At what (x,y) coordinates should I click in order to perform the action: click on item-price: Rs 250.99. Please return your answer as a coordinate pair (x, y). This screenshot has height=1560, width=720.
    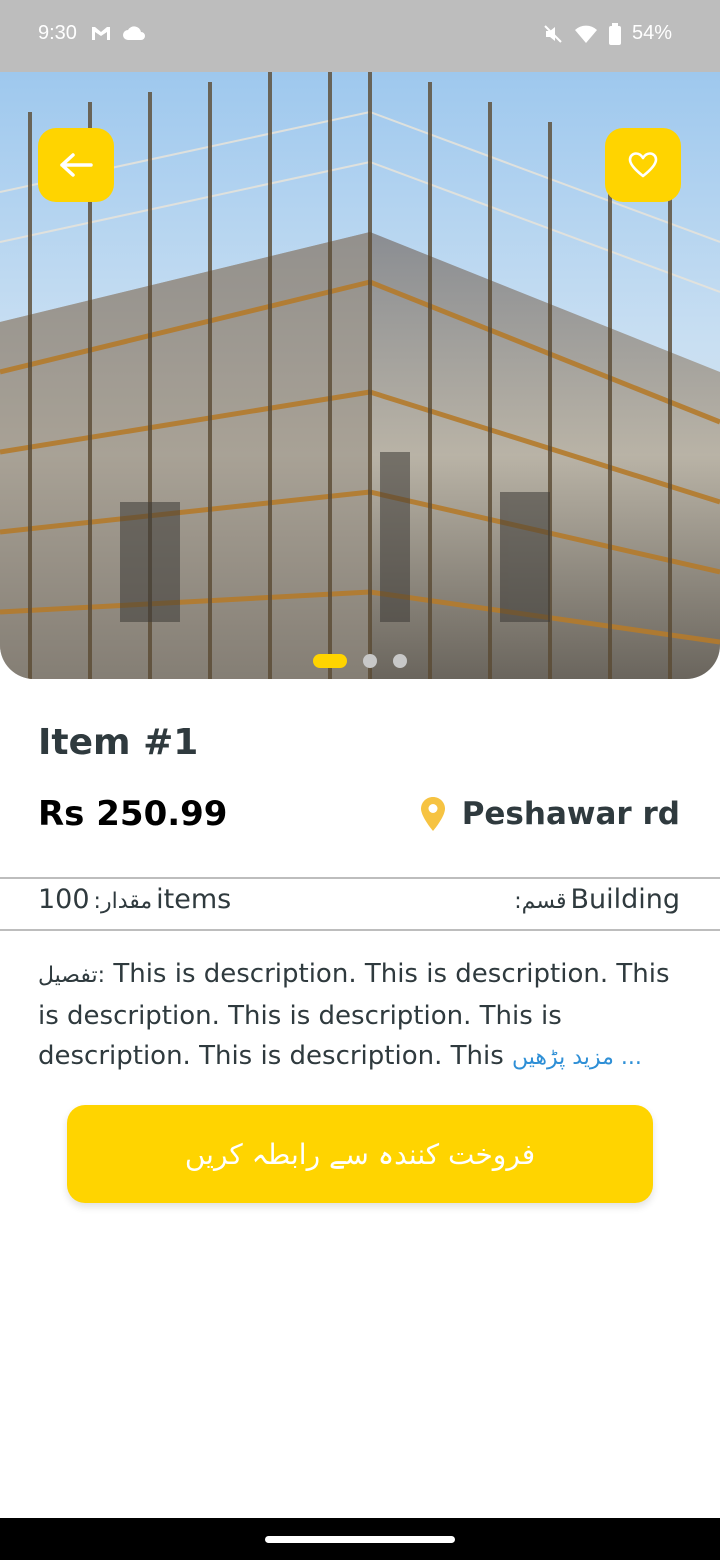
    Looking at the image, I should click on (133, 814).